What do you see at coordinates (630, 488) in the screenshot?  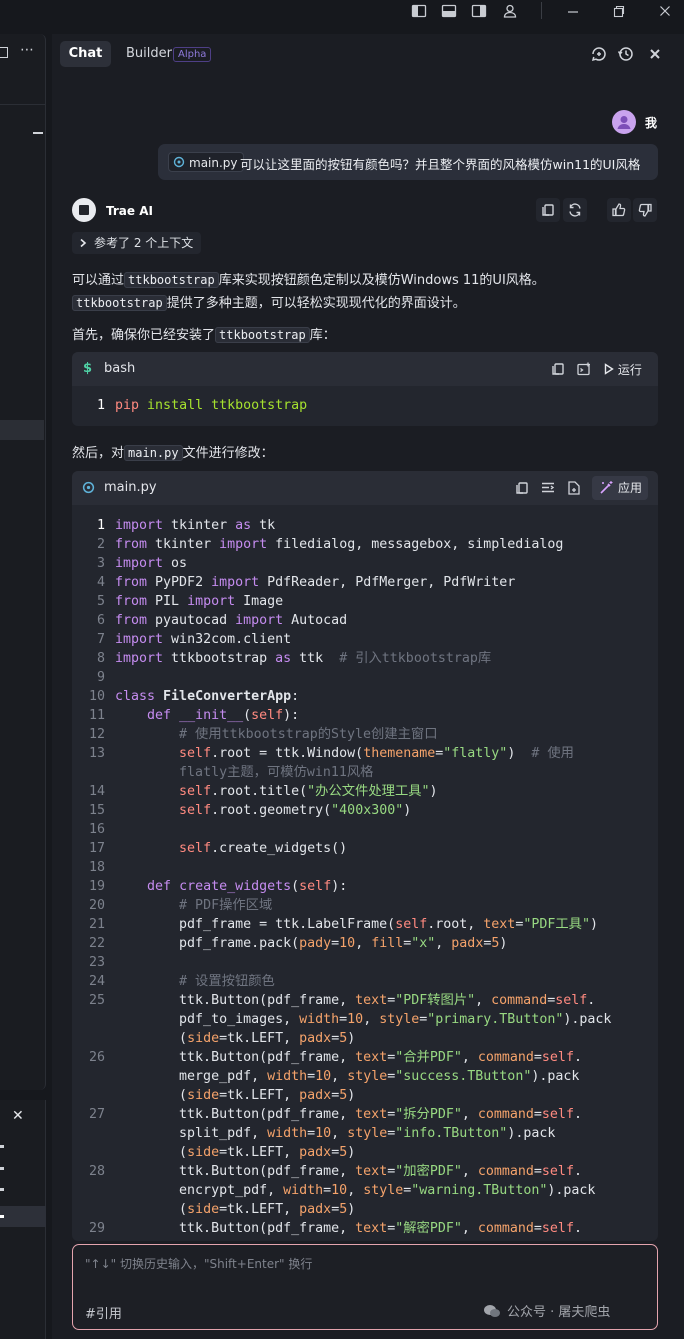 I see `apply-label: 应用` at bounding box center [630, 488].